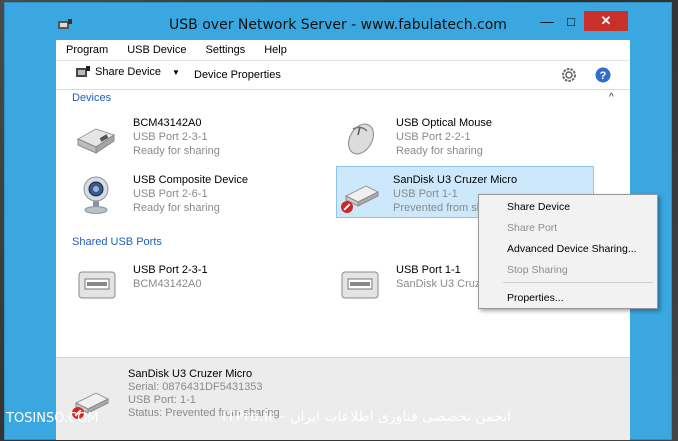 Image resolution: width=678 pixels, height=441 pixels. Describe the element at coordinates (52, 418) in the screenshot. I see `watermark-left: TOSINSO.COM` at that location.